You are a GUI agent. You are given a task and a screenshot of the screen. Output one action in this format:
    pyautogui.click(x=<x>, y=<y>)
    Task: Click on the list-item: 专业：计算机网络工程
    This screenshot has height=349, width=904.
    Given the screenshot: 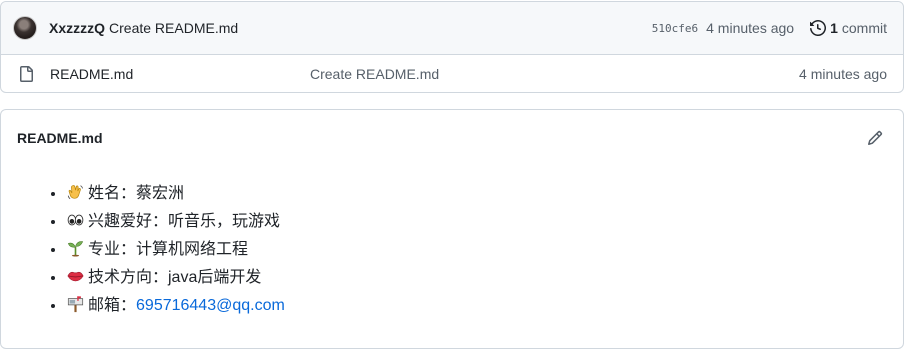 What is the action you would take?
    pyautogui.click(x=484, y=250)
    